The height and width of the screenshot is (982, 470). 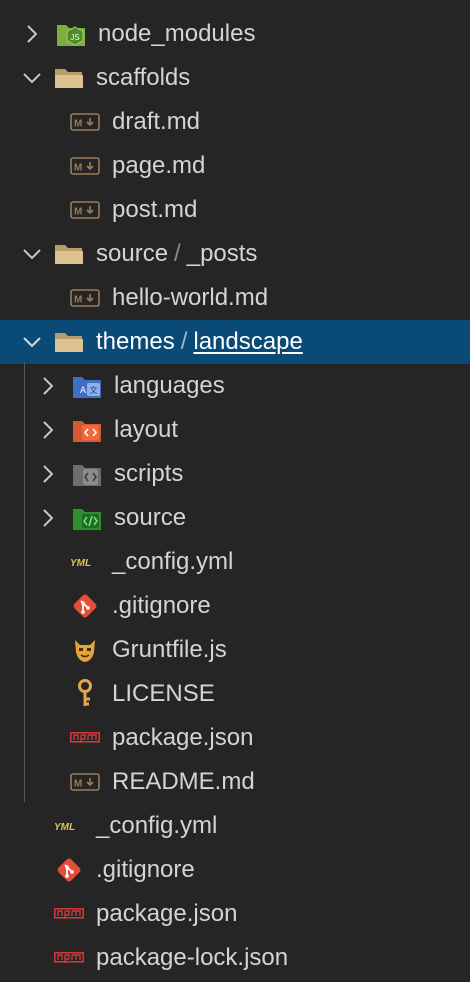 I want to click on tree-row-themes-landscape: themes / landscape, so click(x=235, y=342).